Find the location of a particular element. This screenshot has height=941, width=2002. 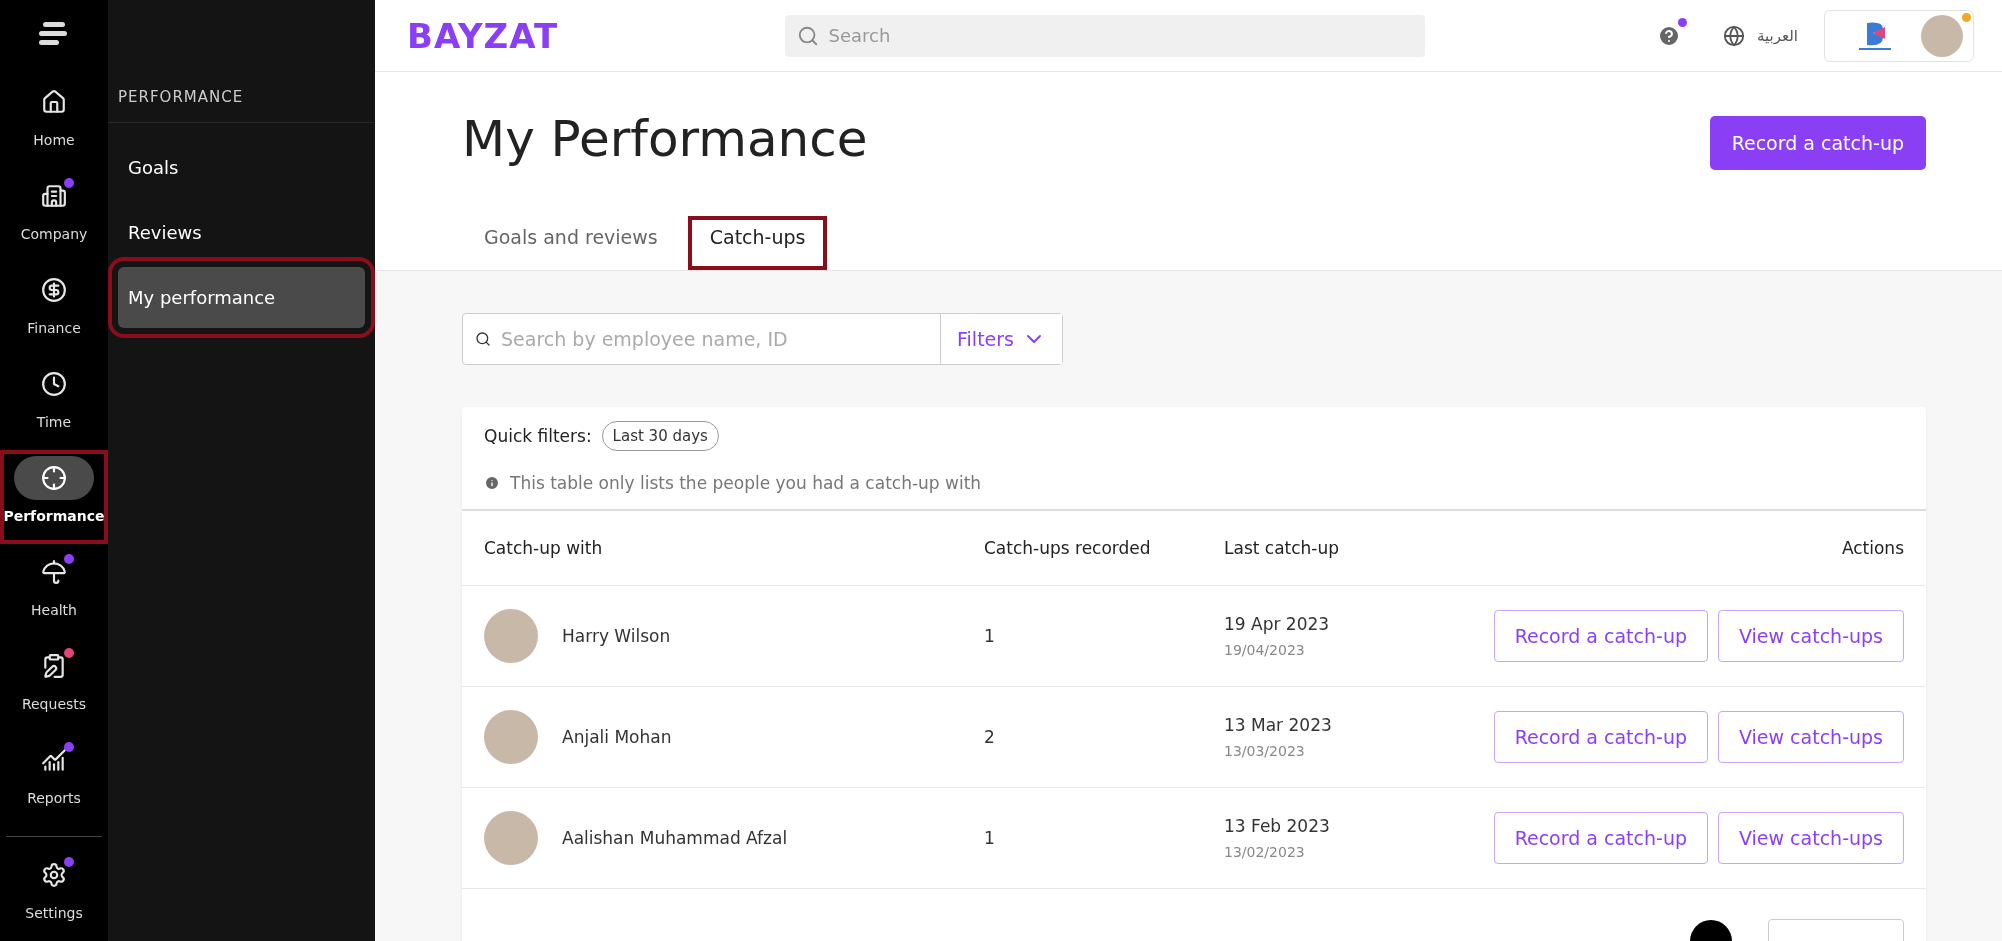

chart-icon is located at coordinates (54, 760).